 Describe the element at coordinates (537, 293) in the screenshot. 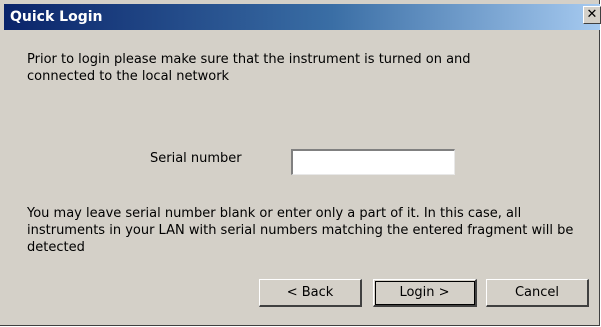

I see `cancel-button: Cancel` at that location.